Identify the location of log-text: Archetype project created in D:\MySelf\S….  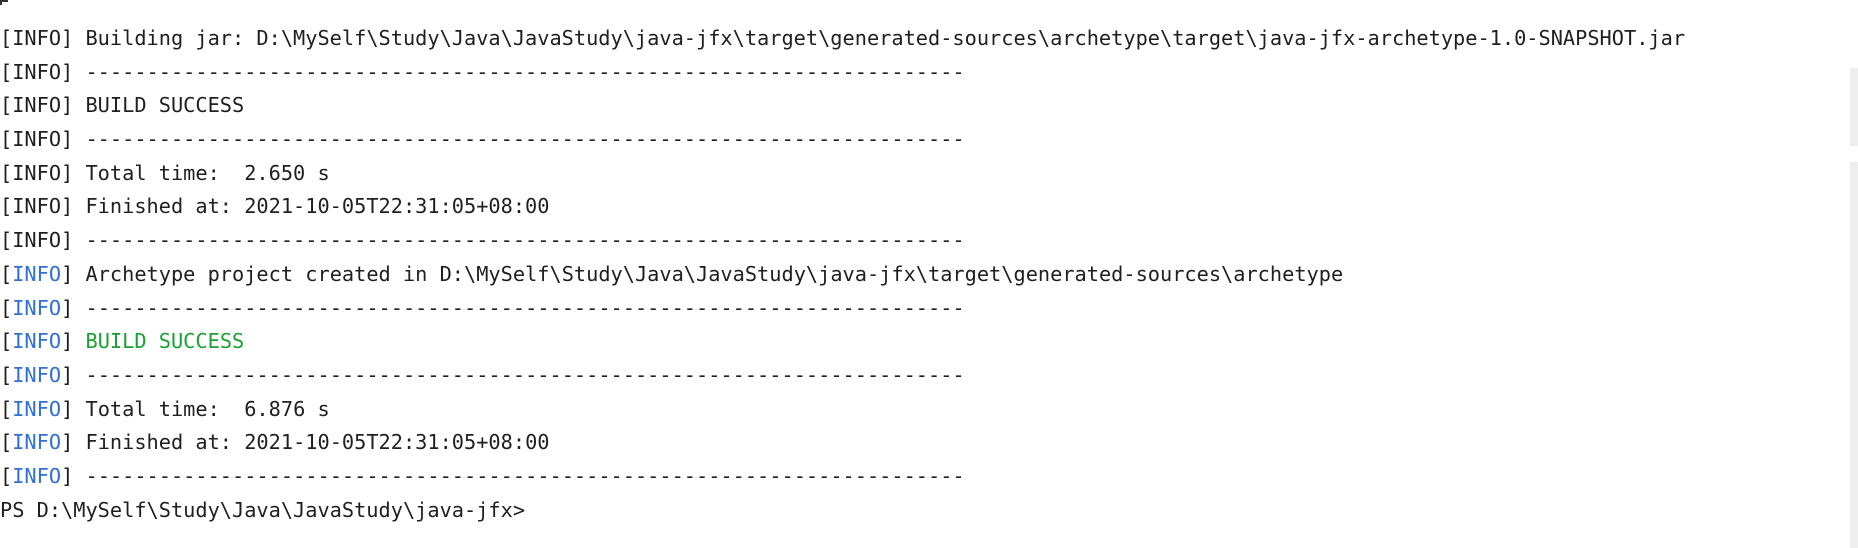
(708, 273).